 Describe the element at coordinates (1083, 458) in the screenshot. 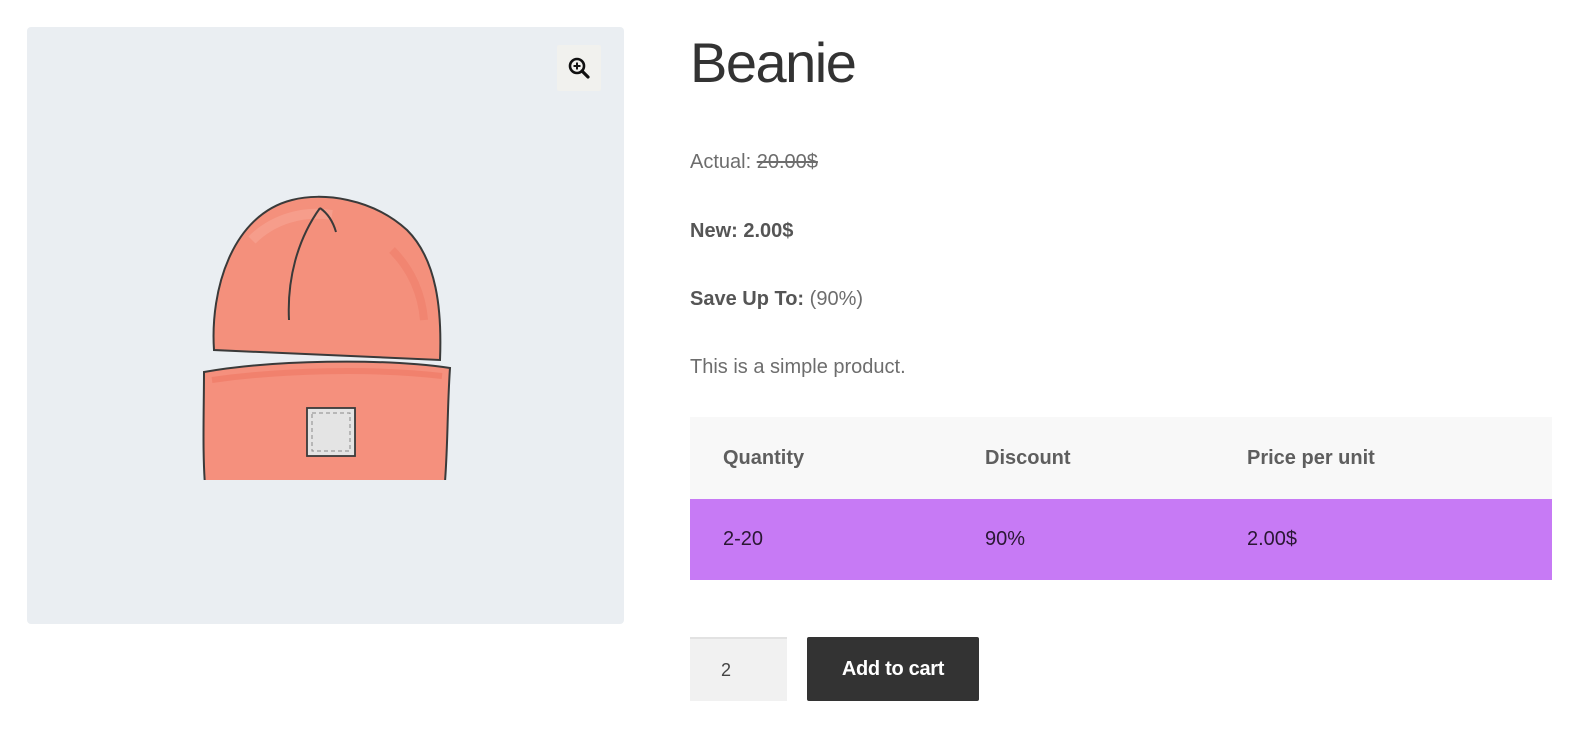

I see `header-discount: Discount` at that location.